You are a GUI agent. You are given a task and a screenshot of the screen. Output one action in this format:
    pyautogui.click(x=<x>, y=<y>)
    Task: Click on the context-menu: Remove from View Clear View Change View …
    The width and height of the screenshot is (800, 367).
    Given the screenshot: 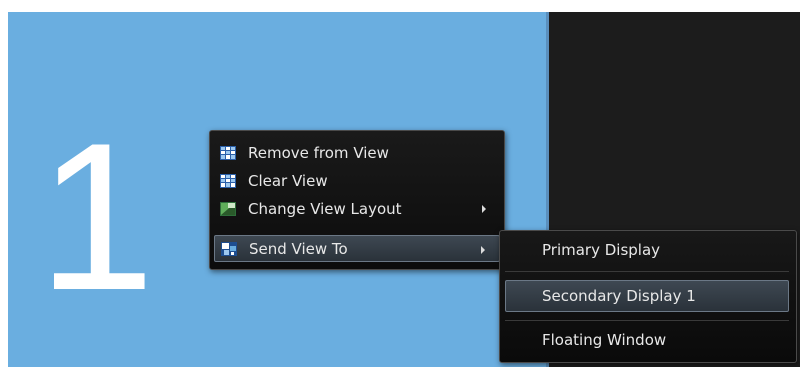 What is the action you would take?
    pyautogui.click(x=357, y=200)
    